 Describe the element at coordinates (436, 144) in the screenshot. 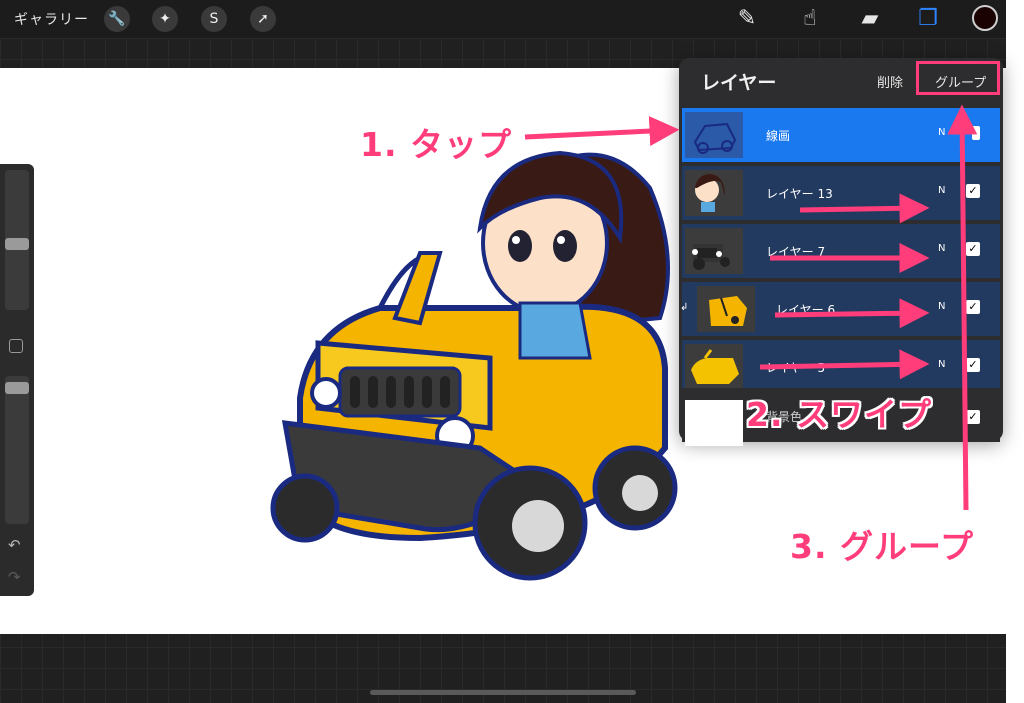

I see `annotation-step1: 1. タップ` at that location.